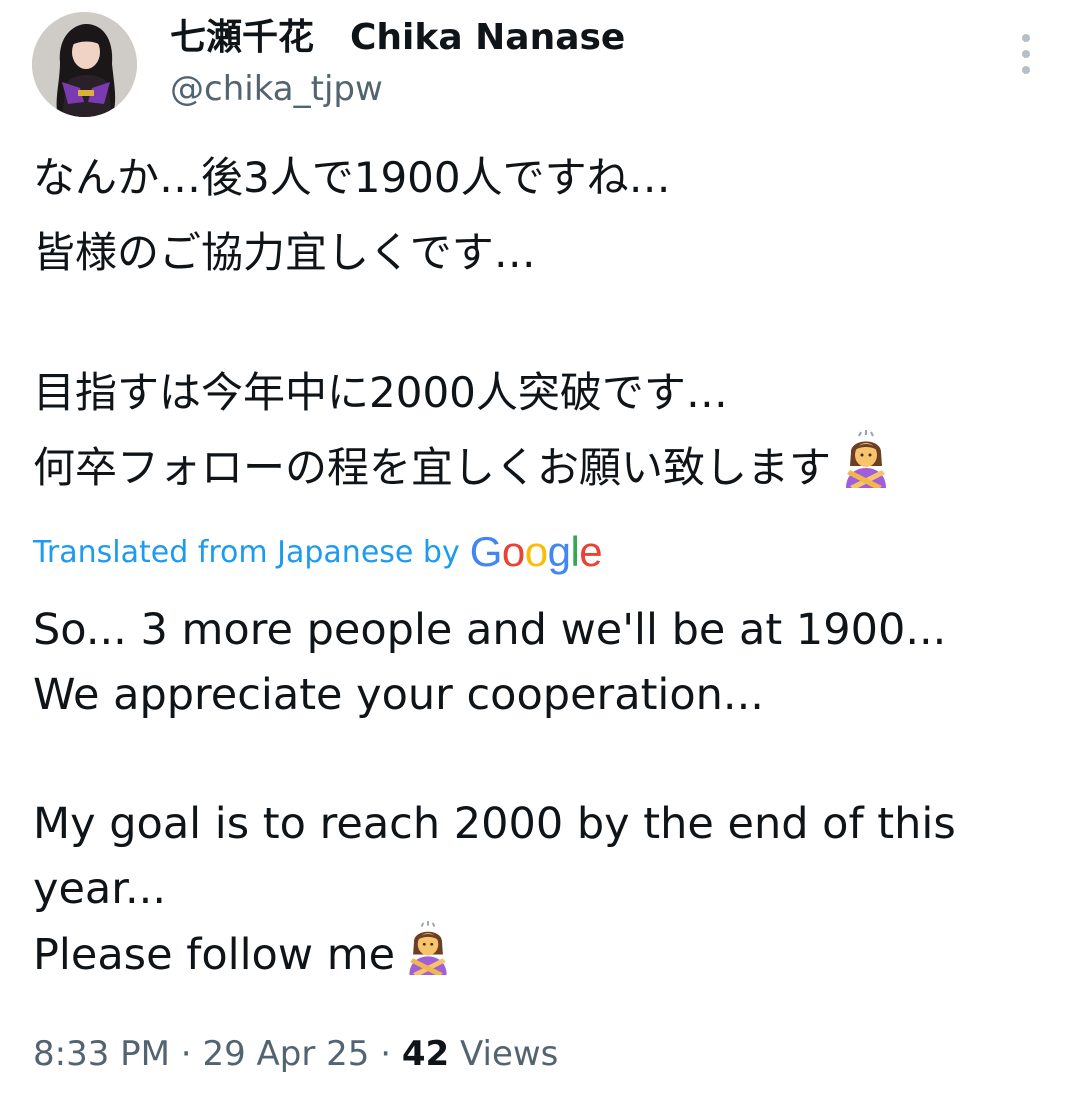 Image resolution: width=1080 pixels, height=1101 pixels. What do you see at coordinates (425, 1054) in the screenshot?
I see `views-count: 42` at bounding box center [425, 1054].